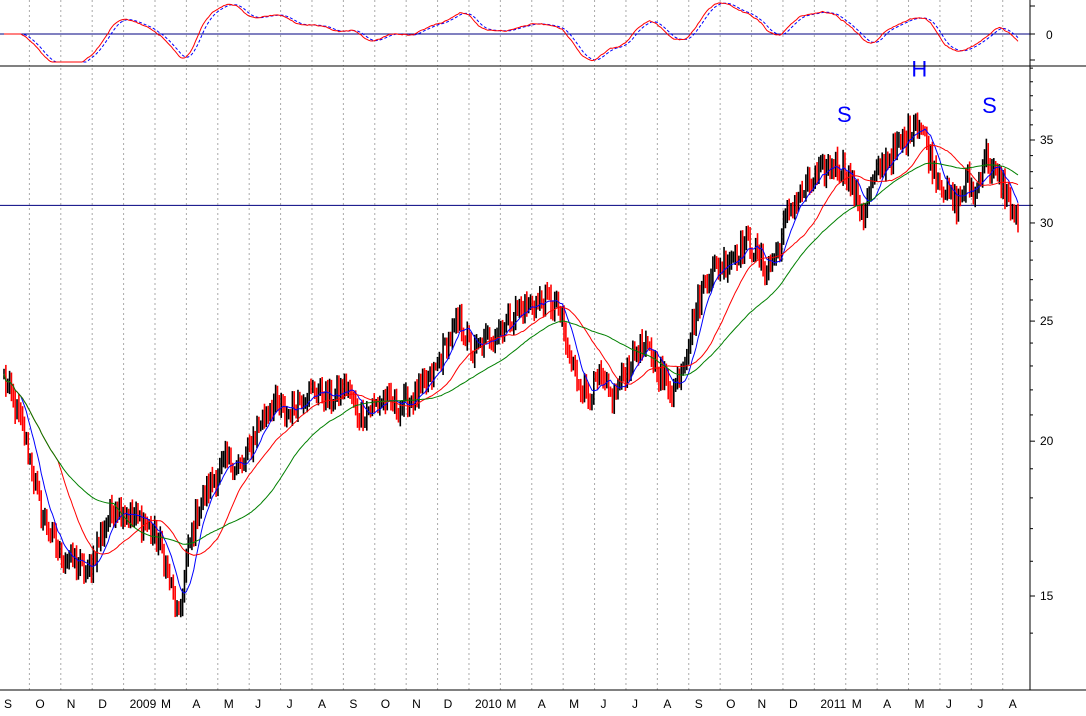  I want to click on y-tick-label: 25, so click(1047, 321).